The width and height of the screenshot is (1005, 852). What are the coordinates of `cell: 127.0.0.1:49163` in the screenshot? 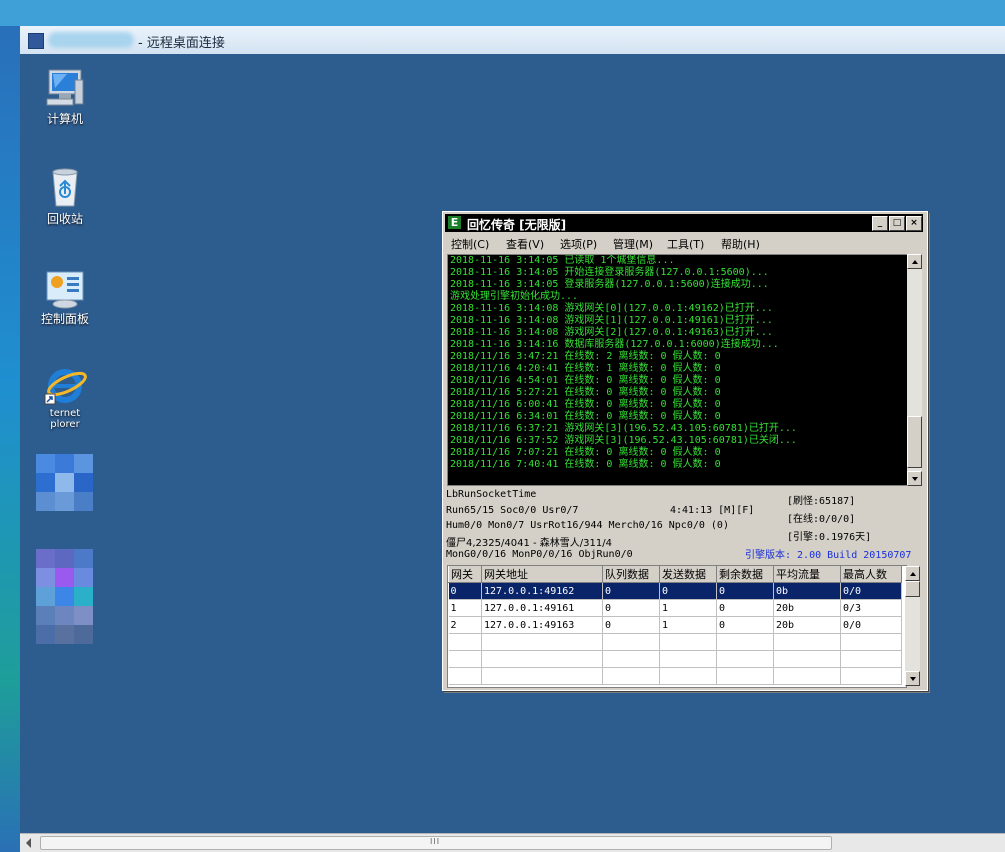 It's located at (542, 625).